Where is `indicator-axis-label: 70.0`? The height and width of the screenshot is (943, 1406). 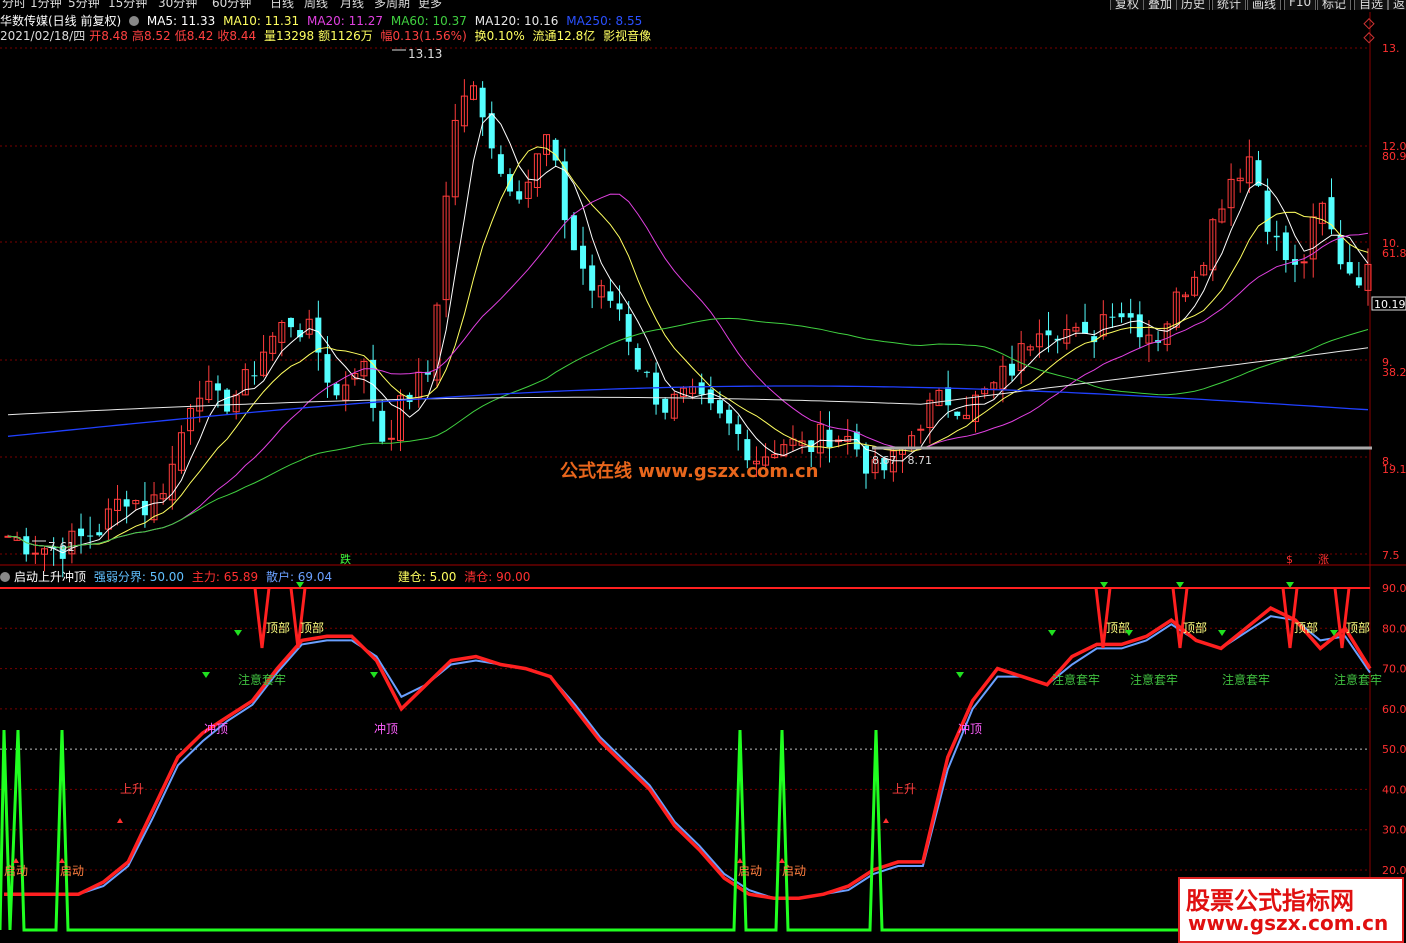 indicator-axis-label: 70.0 is located at coordinates (1394, 669).